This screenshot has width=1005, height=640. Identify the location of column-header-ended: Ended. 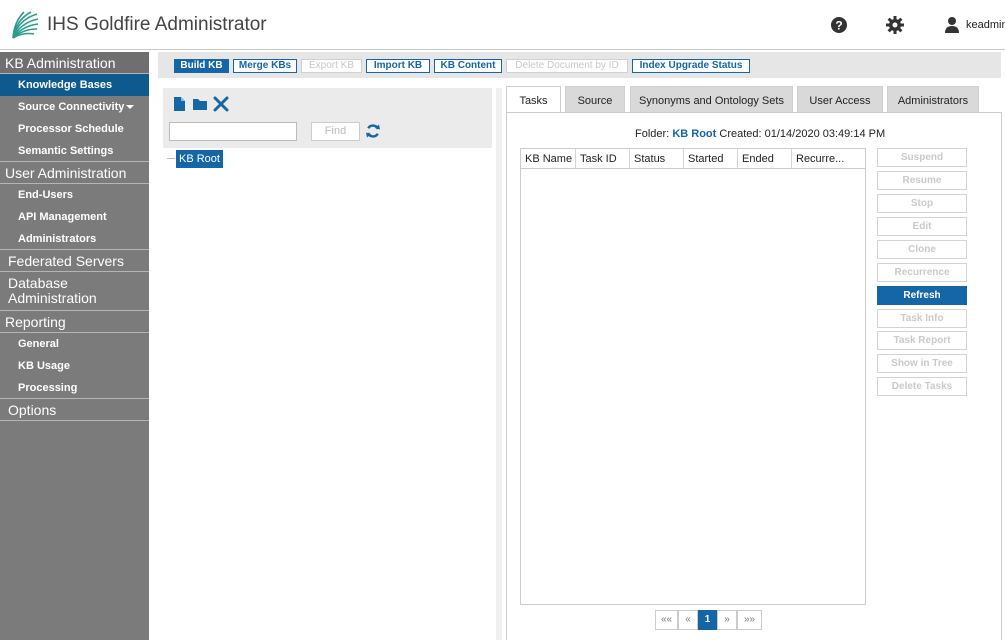
(765, 159).